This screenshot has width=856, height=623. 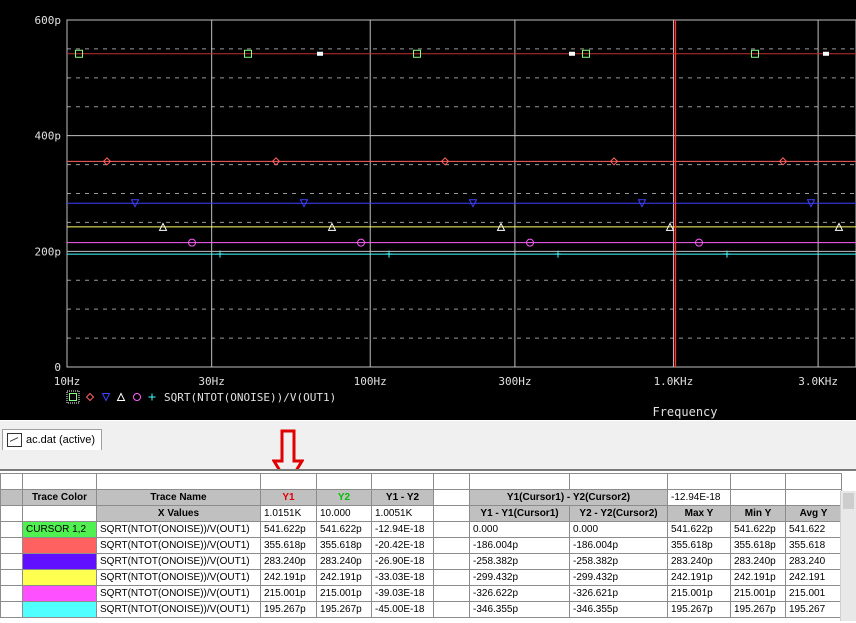 What do you see at coordinates (344, 609) in the screenshot?
I see `y2-cell: 195.267p` at bounding box center [344, 609].